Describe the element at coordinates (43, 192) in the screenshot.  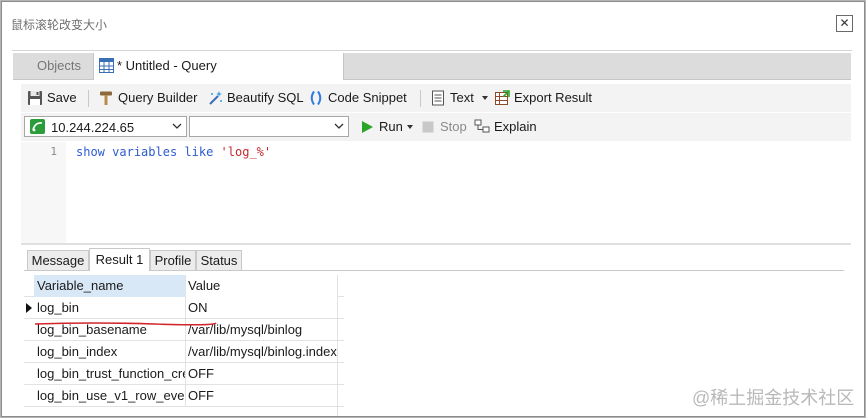
I see `line-number-gutter: 1` at that location.